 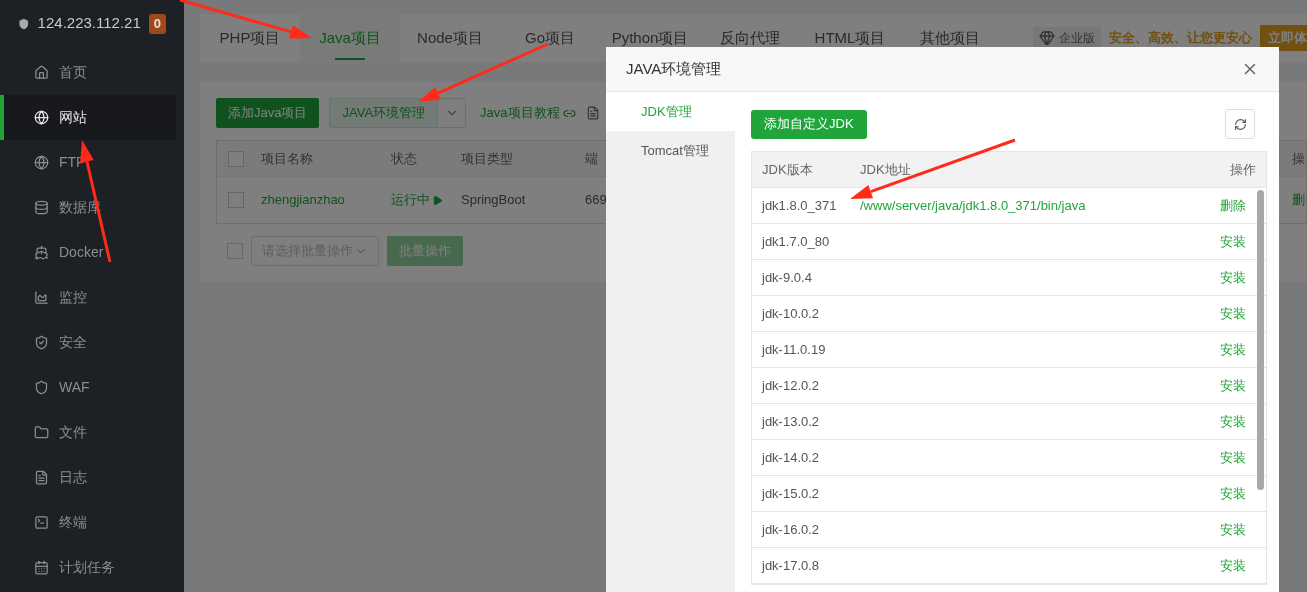 What do you see at coordinates (592, 113) in the screenshot?
I see `note-icon` at bounding box center [592, 113].